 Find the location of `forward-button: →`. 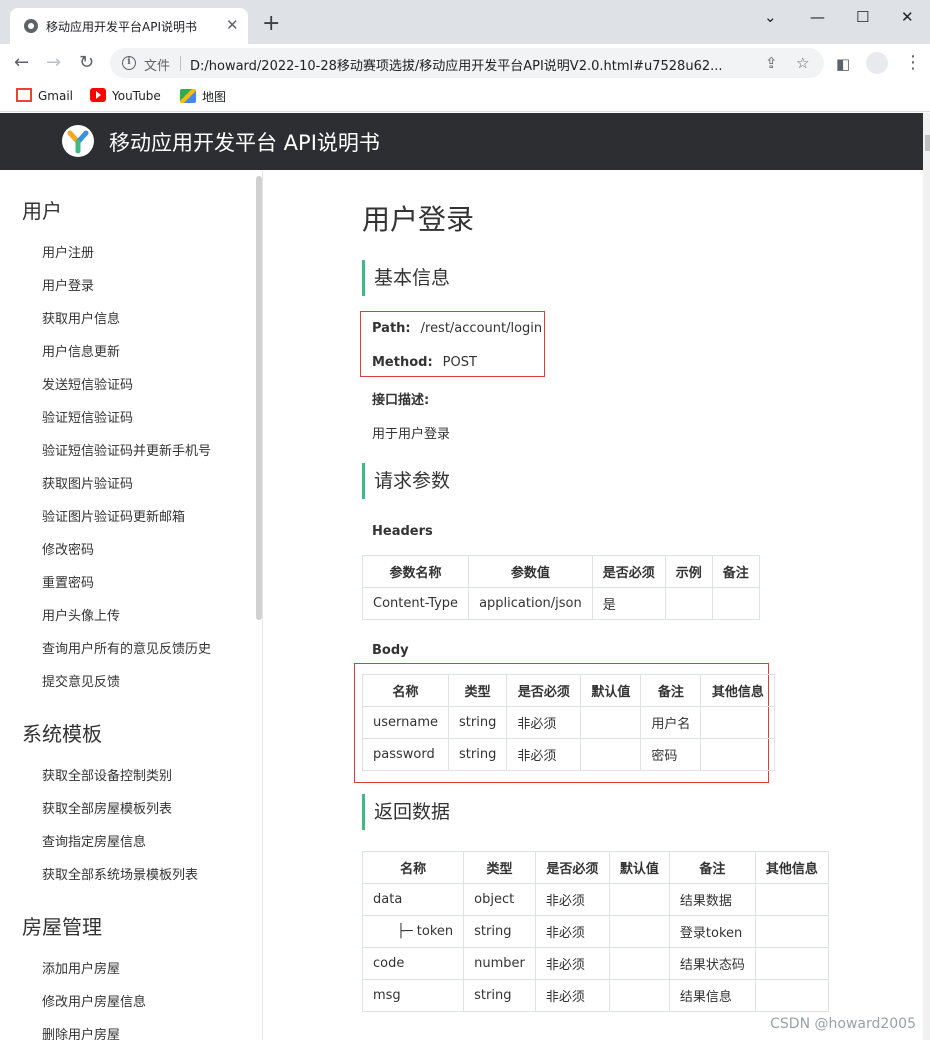

forward-button: → is located at coordinates (53, 63).